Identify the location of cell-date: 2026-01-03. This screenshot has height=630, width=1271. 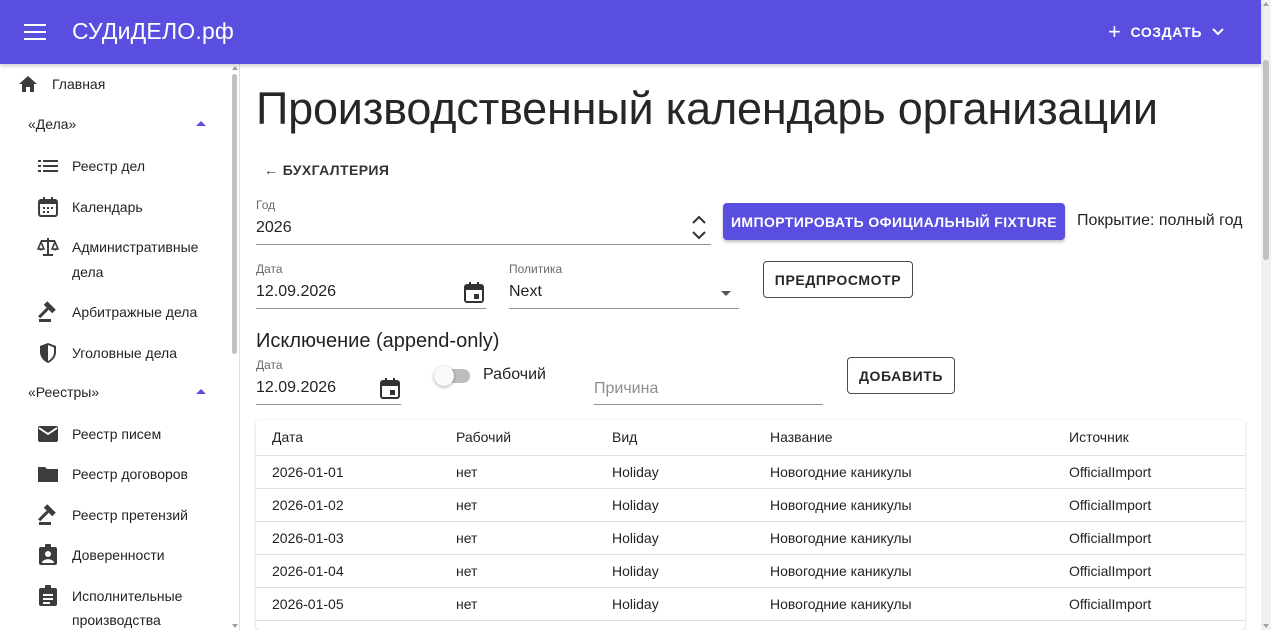
(308, 538).